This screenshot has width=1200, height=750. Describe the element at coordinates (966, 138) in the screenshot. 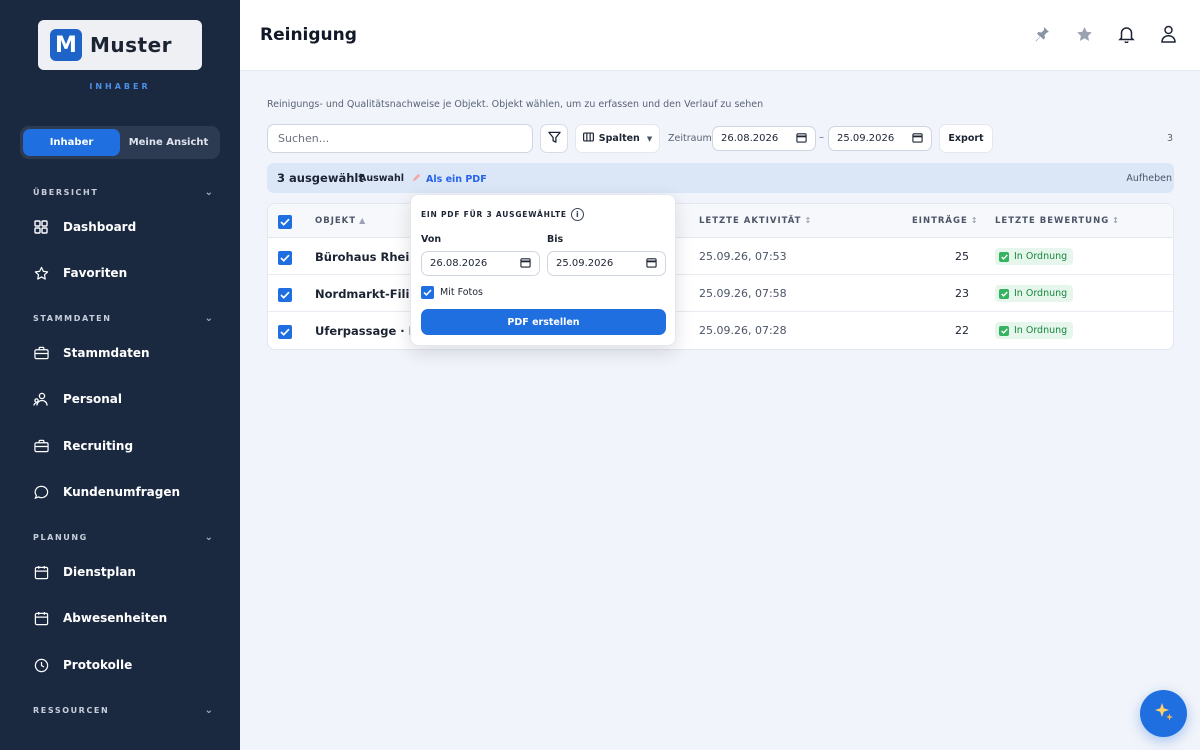

I see `export-button: Export` at that location.